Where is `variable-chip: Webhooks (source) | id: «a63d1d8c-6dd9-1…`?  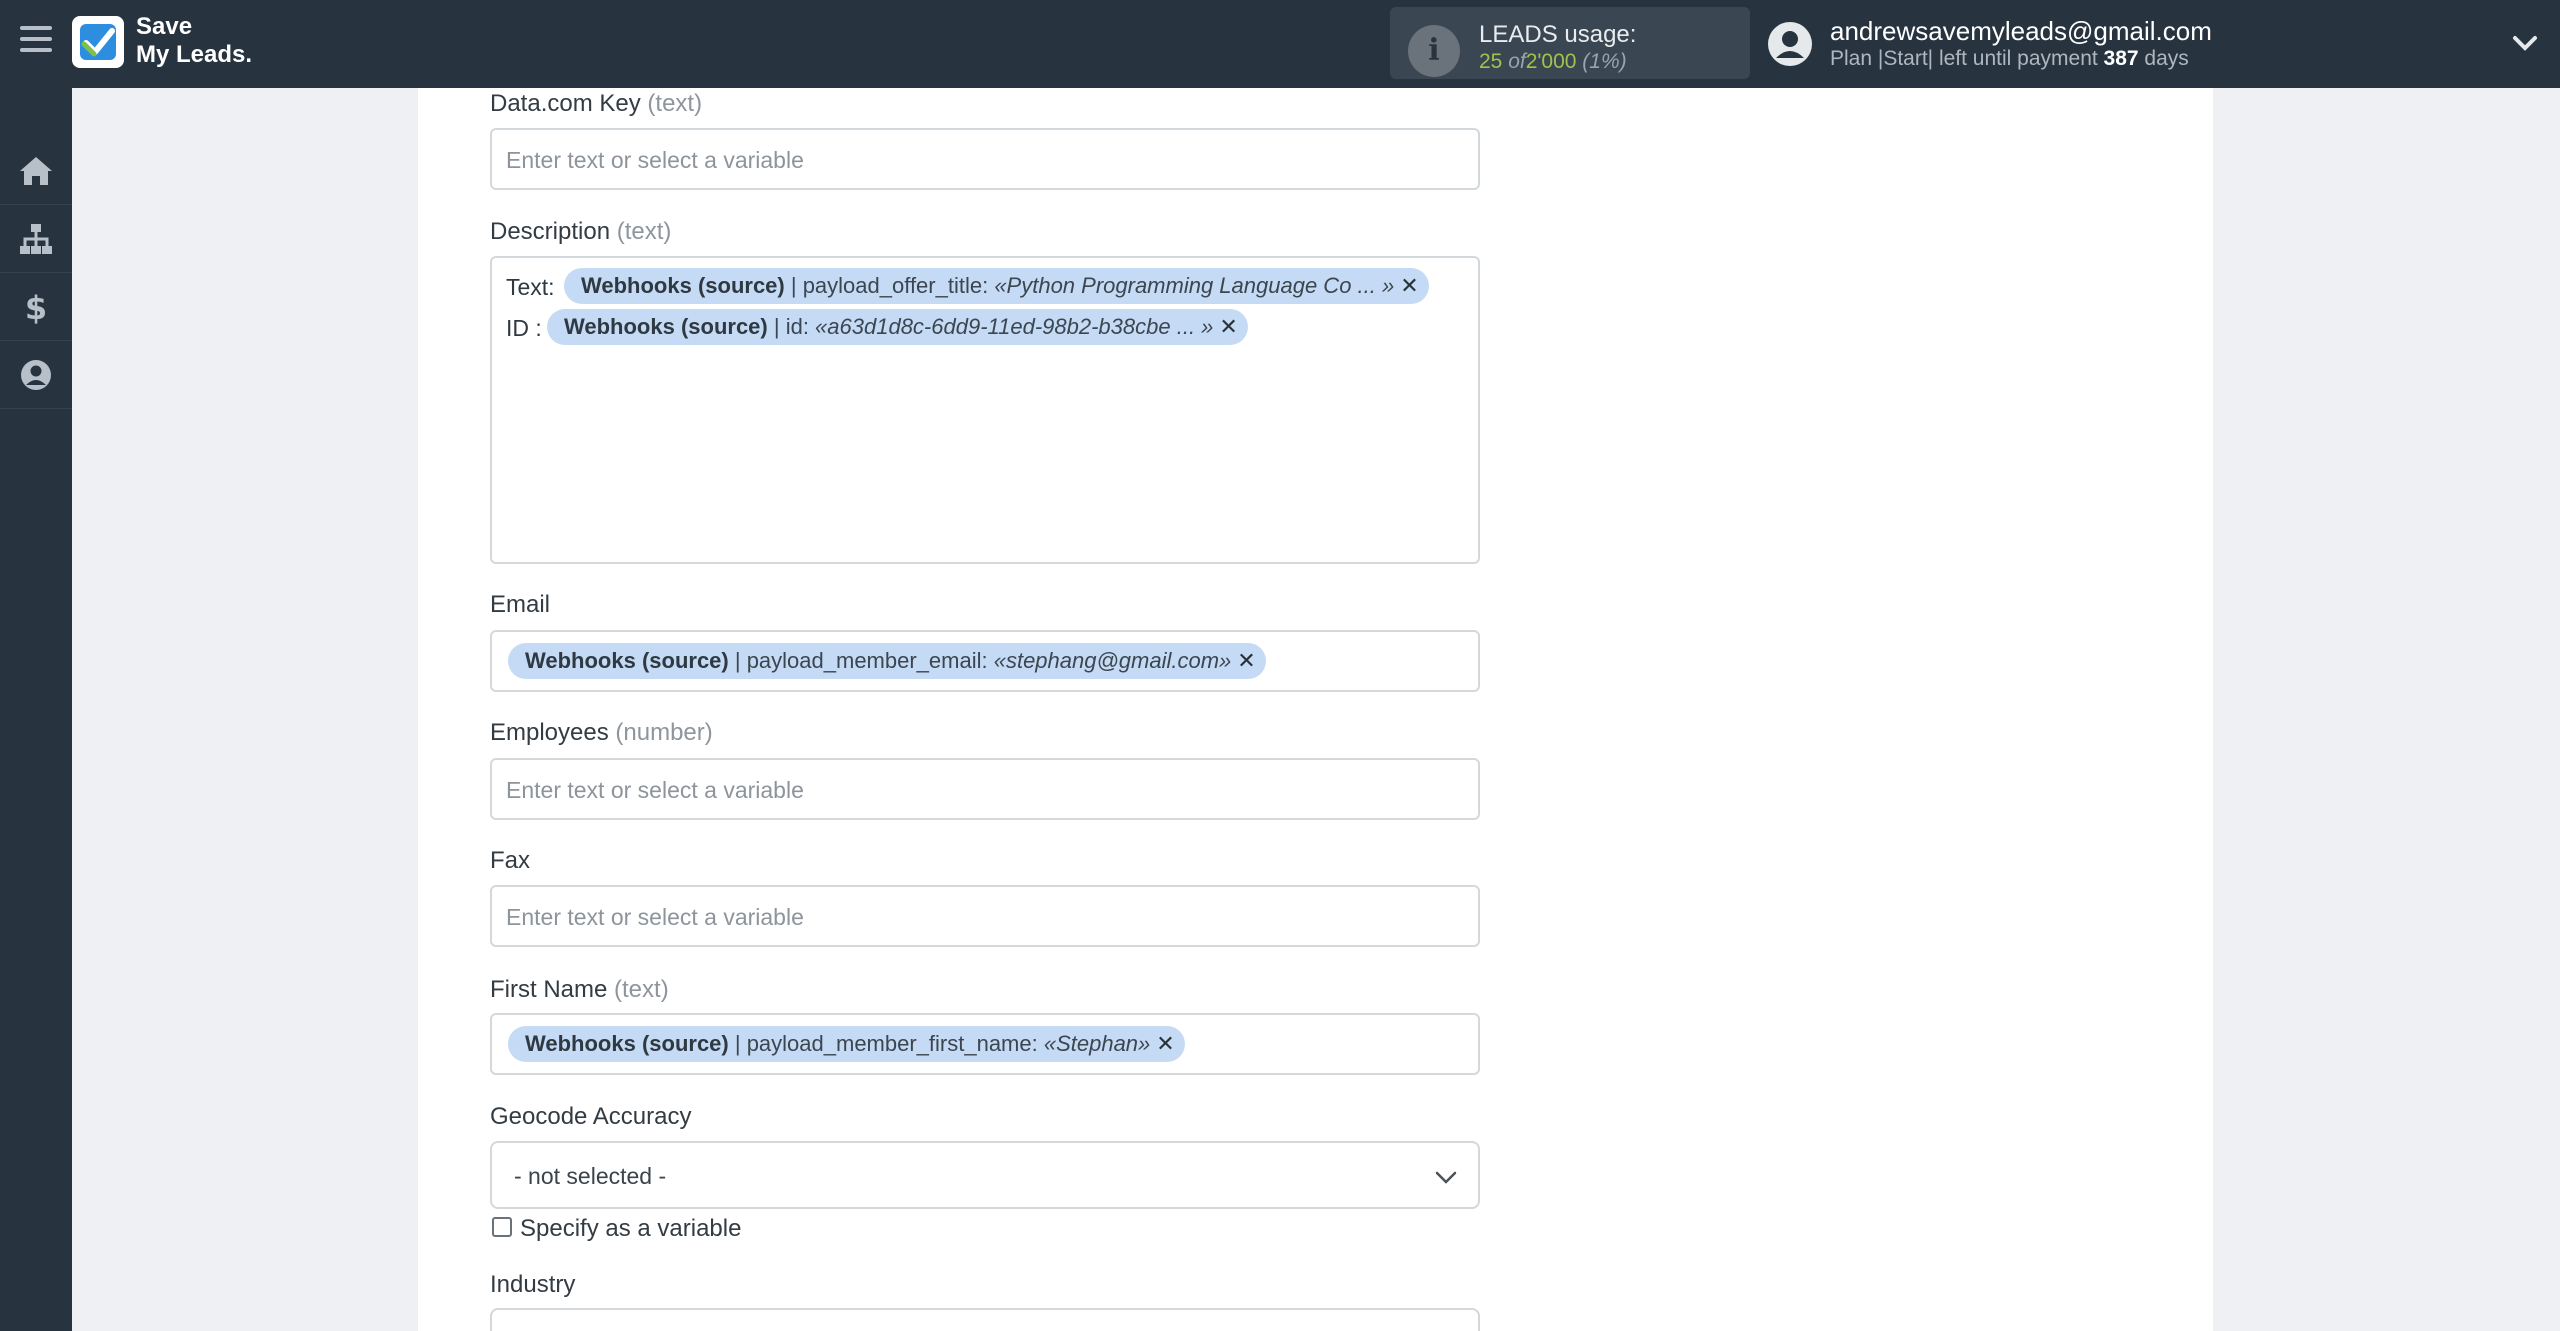
variable-chip: Webhooks (source) | id: «a63d1d8c-6dd9-1… is located at coordinates (897, 327).